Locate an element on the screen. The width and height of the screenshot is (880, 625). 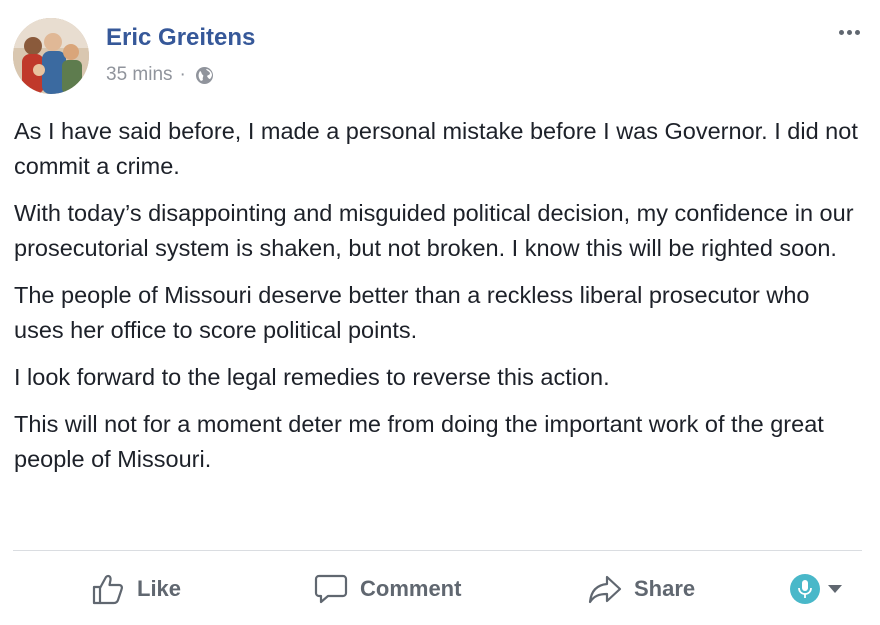
action-divider is located at coordinates (437, 550).